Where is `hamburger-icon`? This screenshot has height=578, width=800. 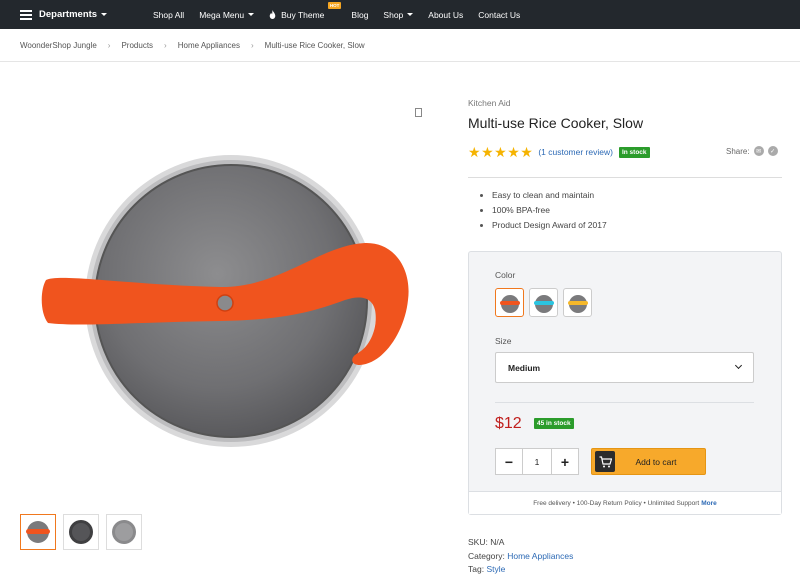
hamburger-icon is located at coordinates (26, 15).